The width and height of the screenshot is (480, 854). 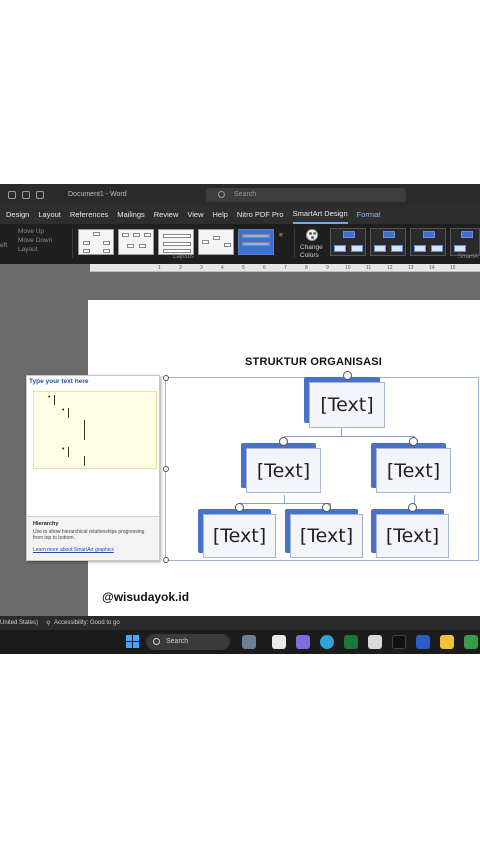 What do you see at coordinates (399, 642) in the screenshot?
I see `tiktok-icon` at bounding box center [399, 642].